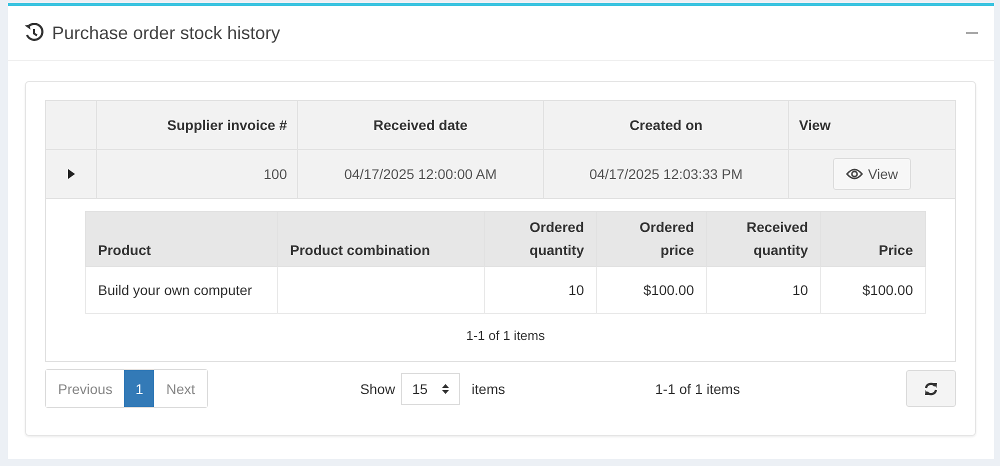 This screenshot has height=466, width=1000. I want to click on column-header: Product combination, so click(360, 250).